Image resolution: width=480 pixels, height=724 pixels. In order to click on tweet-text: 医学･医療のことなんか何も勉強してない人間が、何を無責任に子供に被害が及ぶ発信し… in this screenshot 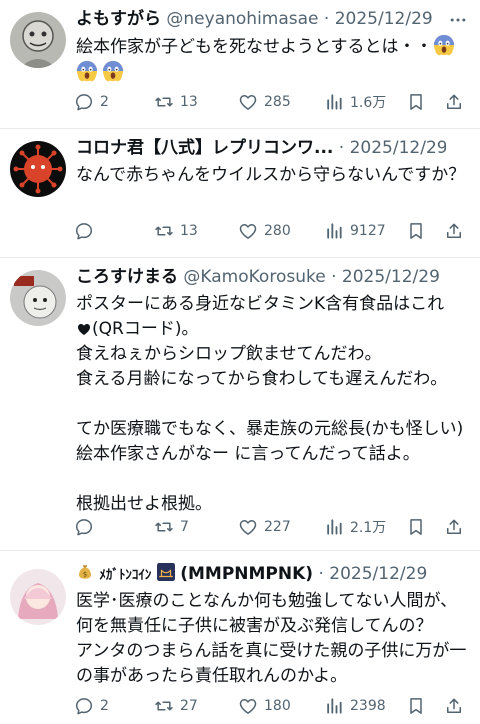, I will do `click(271, 638)`.